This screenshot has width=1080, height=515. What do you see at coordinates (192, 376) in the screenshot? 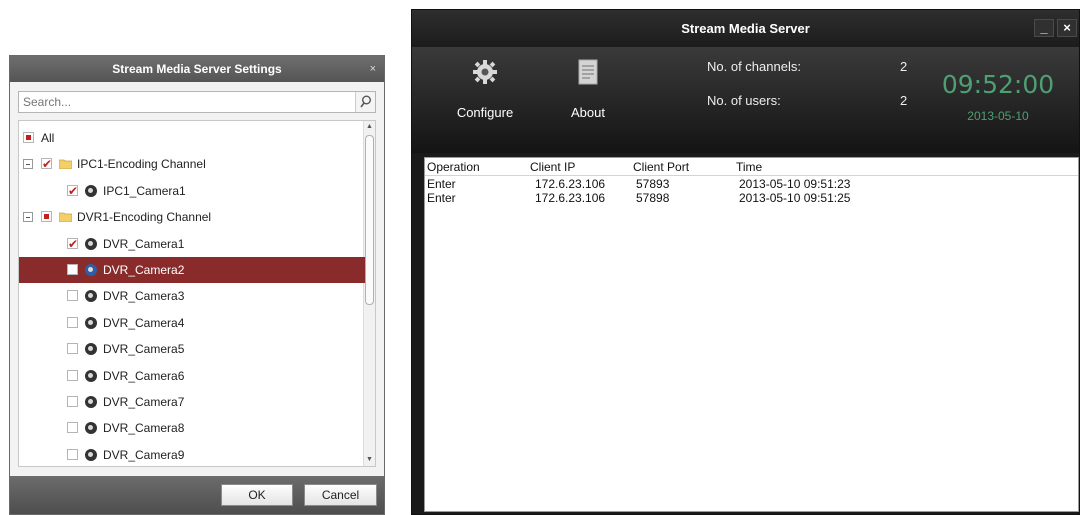
I see `tree-item: DVR_Camera6` at bounding box center [192, 376].